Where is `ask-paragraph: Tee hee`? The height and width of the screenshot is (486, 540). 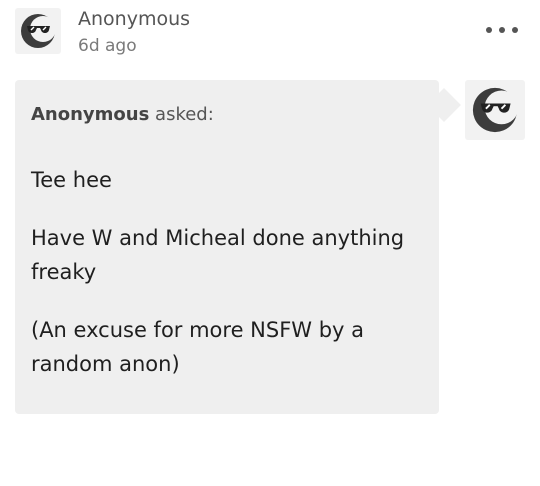 ask-paragraph: Tee hee is located at coordinates (71, 180).